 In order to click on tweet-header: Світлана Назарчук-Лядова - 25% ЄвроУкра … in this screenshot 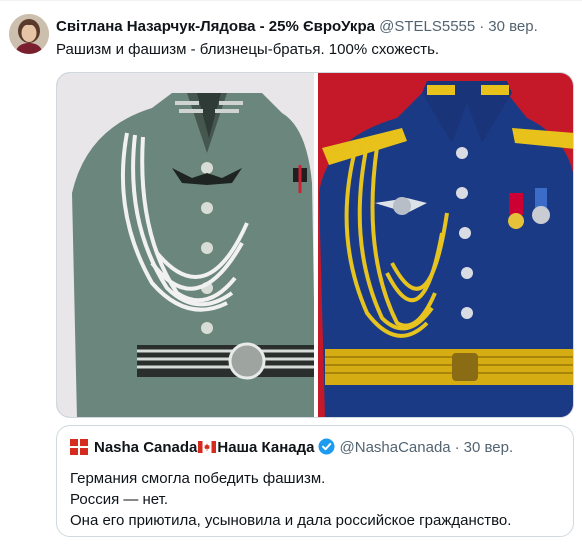, I will do `click(316, 27)`.